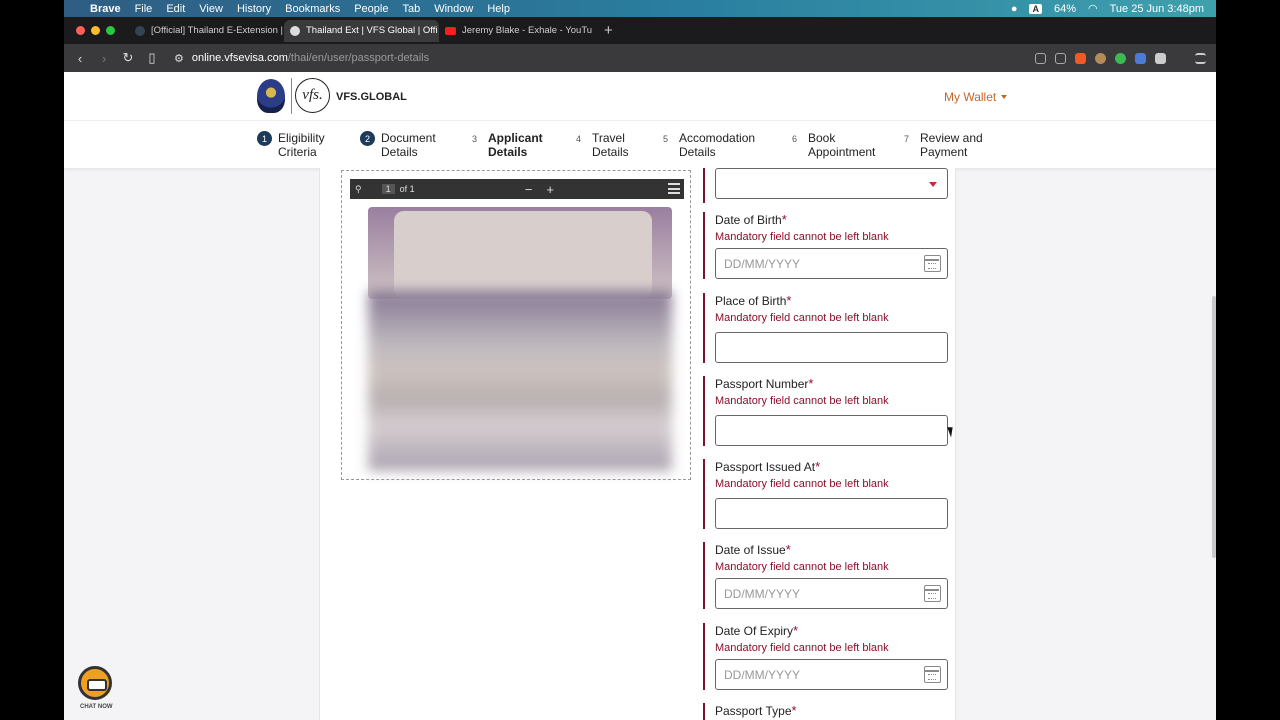 This screenshot has width=1280, height=720. Describe the element at coordinates (976, 97) in the screenshot. I see `my-wallet-dropdown: My Wallet` at that location.